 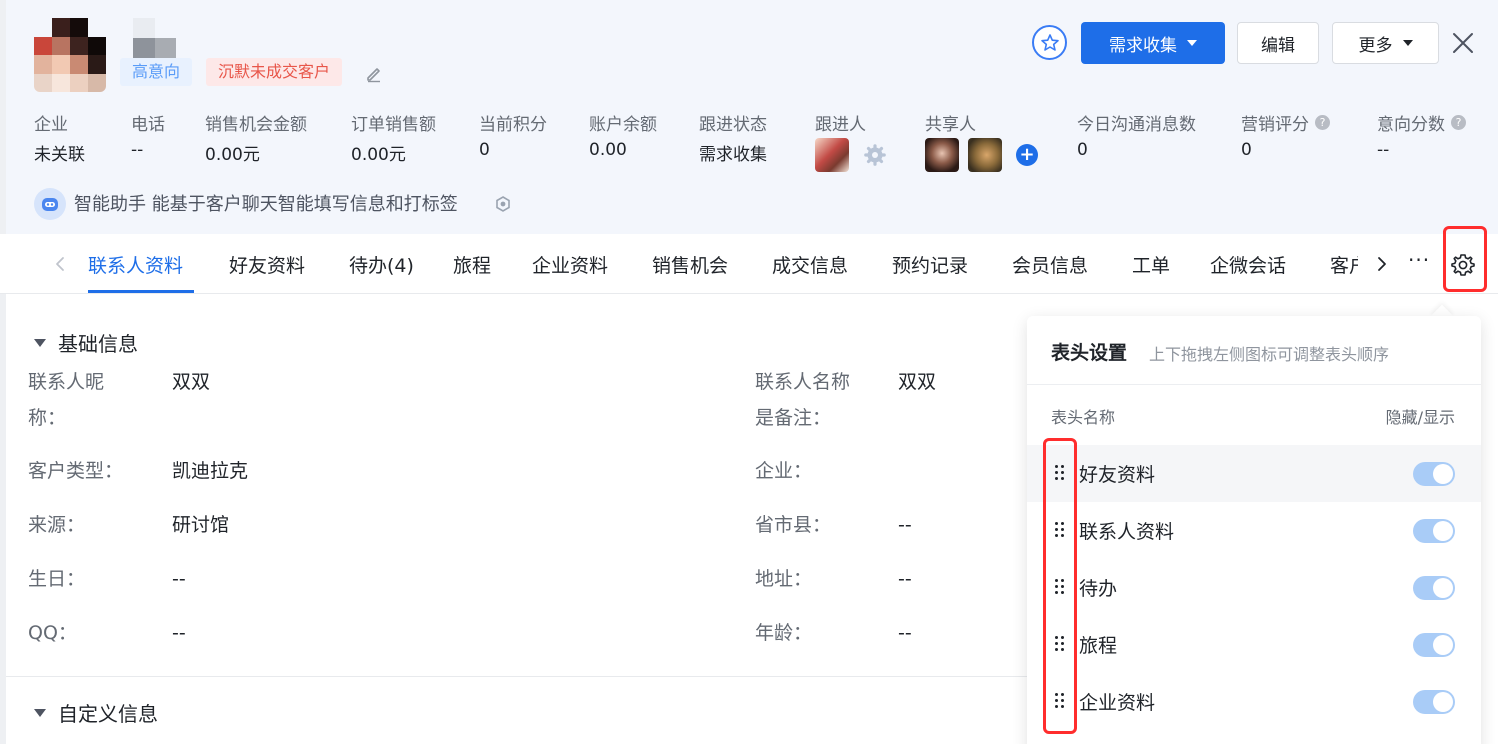 What do you see at coordinates (256, 140) in the screenshot?
I see `stat-opportunity-amount: 销售机会金额 0.00元` at bounding box center [256, 140].